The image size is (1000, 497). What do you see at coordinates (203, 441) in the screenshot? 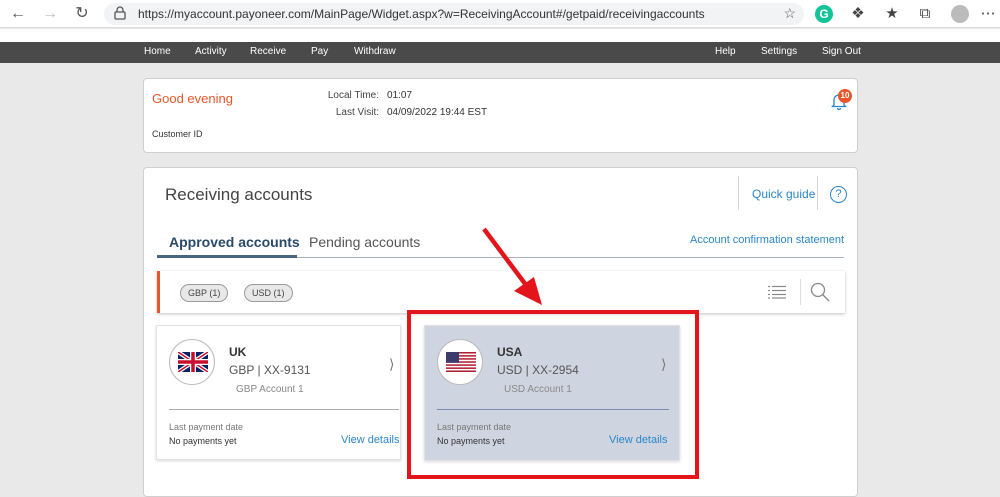
I see `last-payment-value: No payments yet` at bounding box center [203, 441].